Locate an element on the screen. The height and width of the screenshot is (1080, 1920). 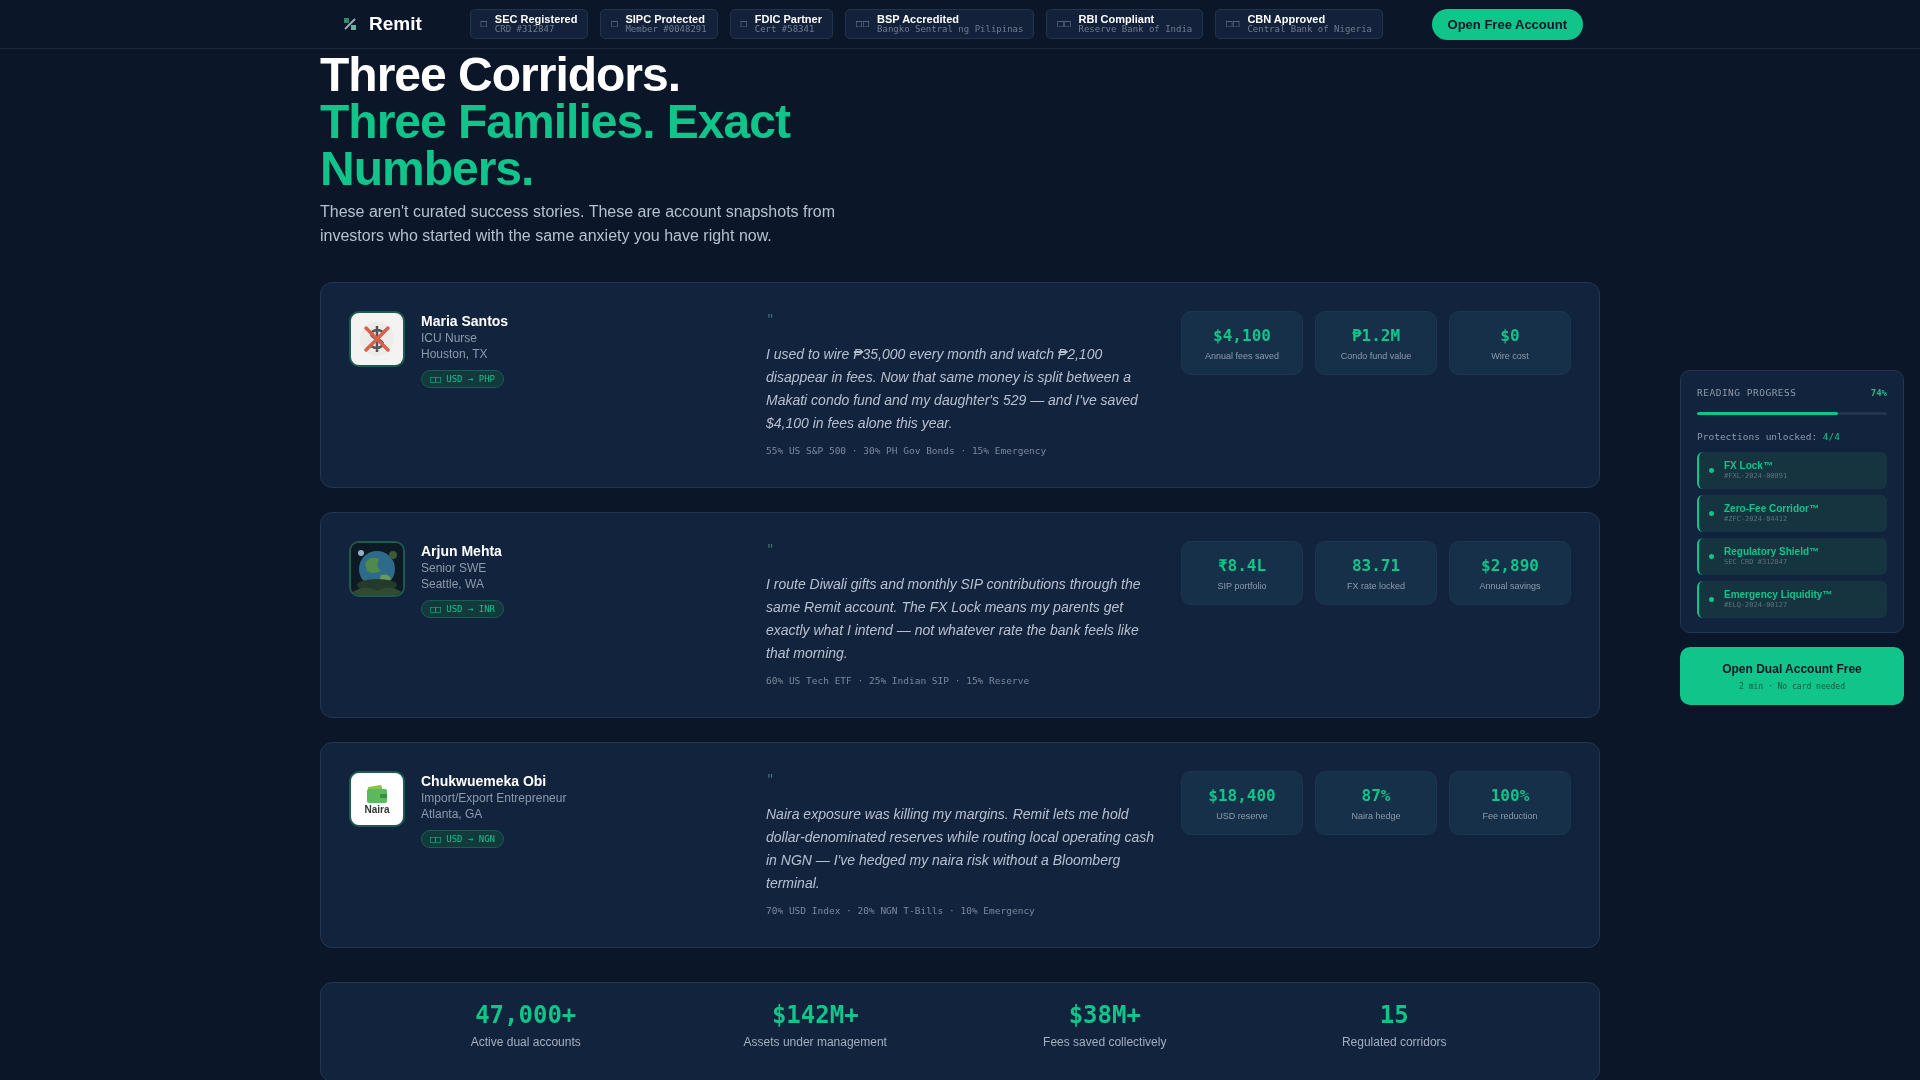
stat-label: Assets under management is located at coordinates (815, 1042).